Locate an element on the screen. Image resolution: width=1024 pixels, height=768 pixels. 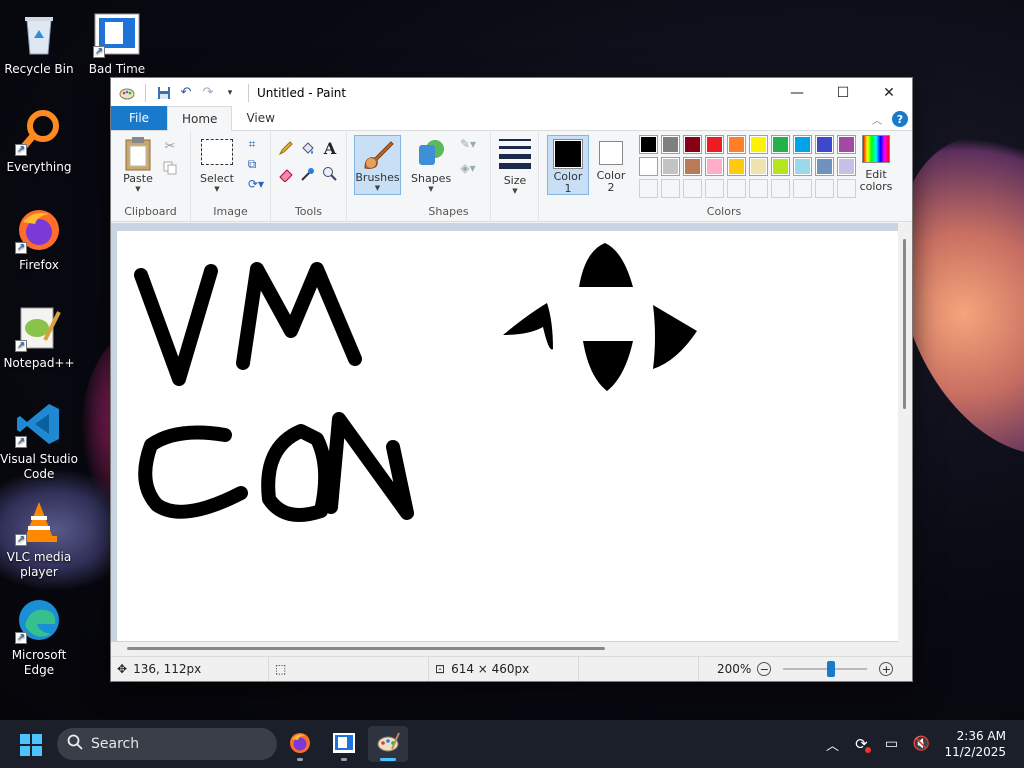
copy-icon is located at coordinates (170, 168).